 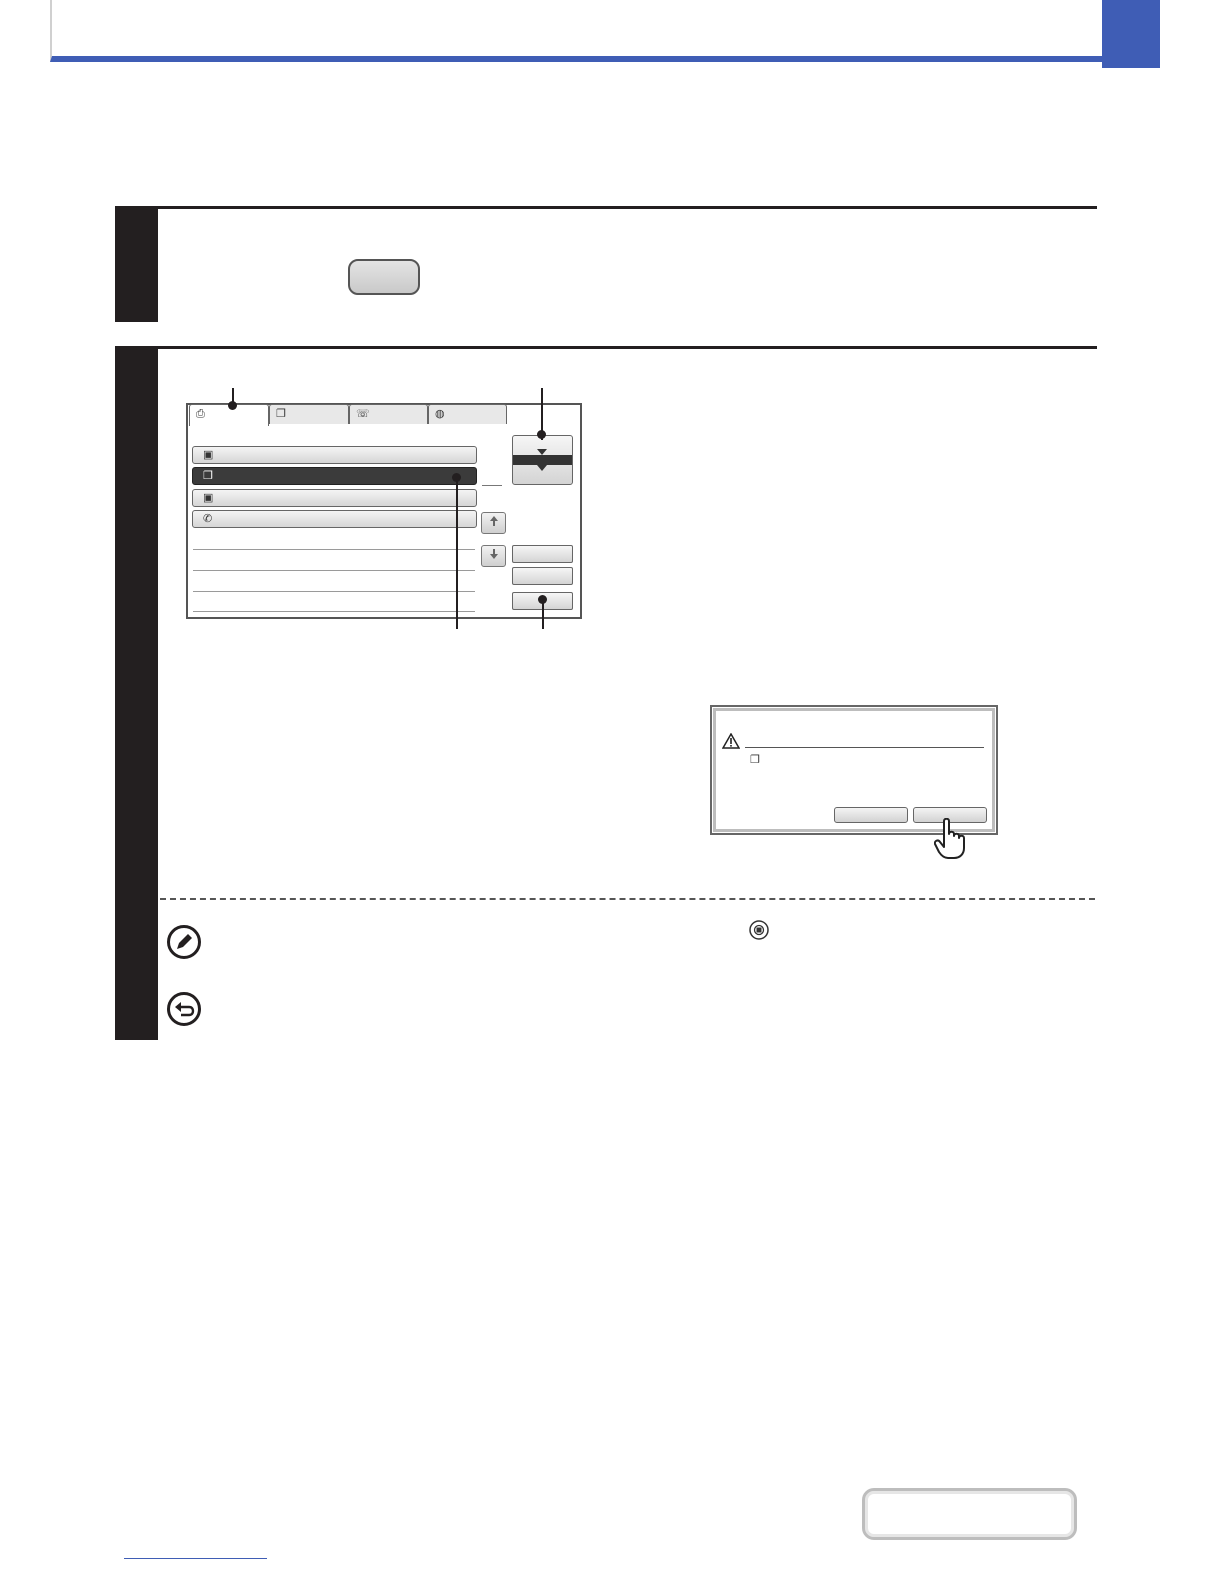 What do you see at coordinates (136, 264) in the screenshot?
I see `step-1-number-bar` at bounding box center [136, 264].